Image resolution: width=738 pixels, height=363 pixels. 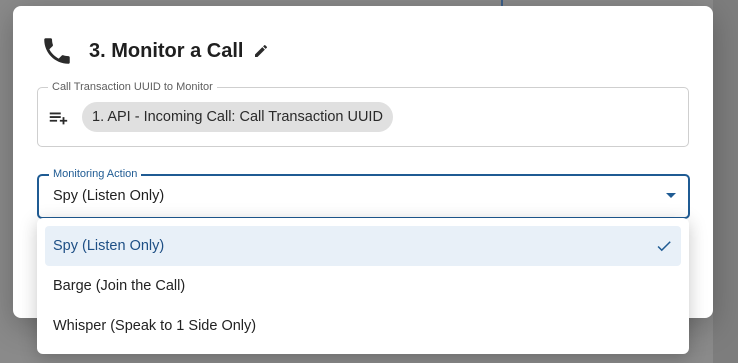 What do you see at coordinates (155, 326) in the screenshot?
I see `menu-option-label: Whisper (Speak to 1 Side Only)` at bounding box center [155, 326].